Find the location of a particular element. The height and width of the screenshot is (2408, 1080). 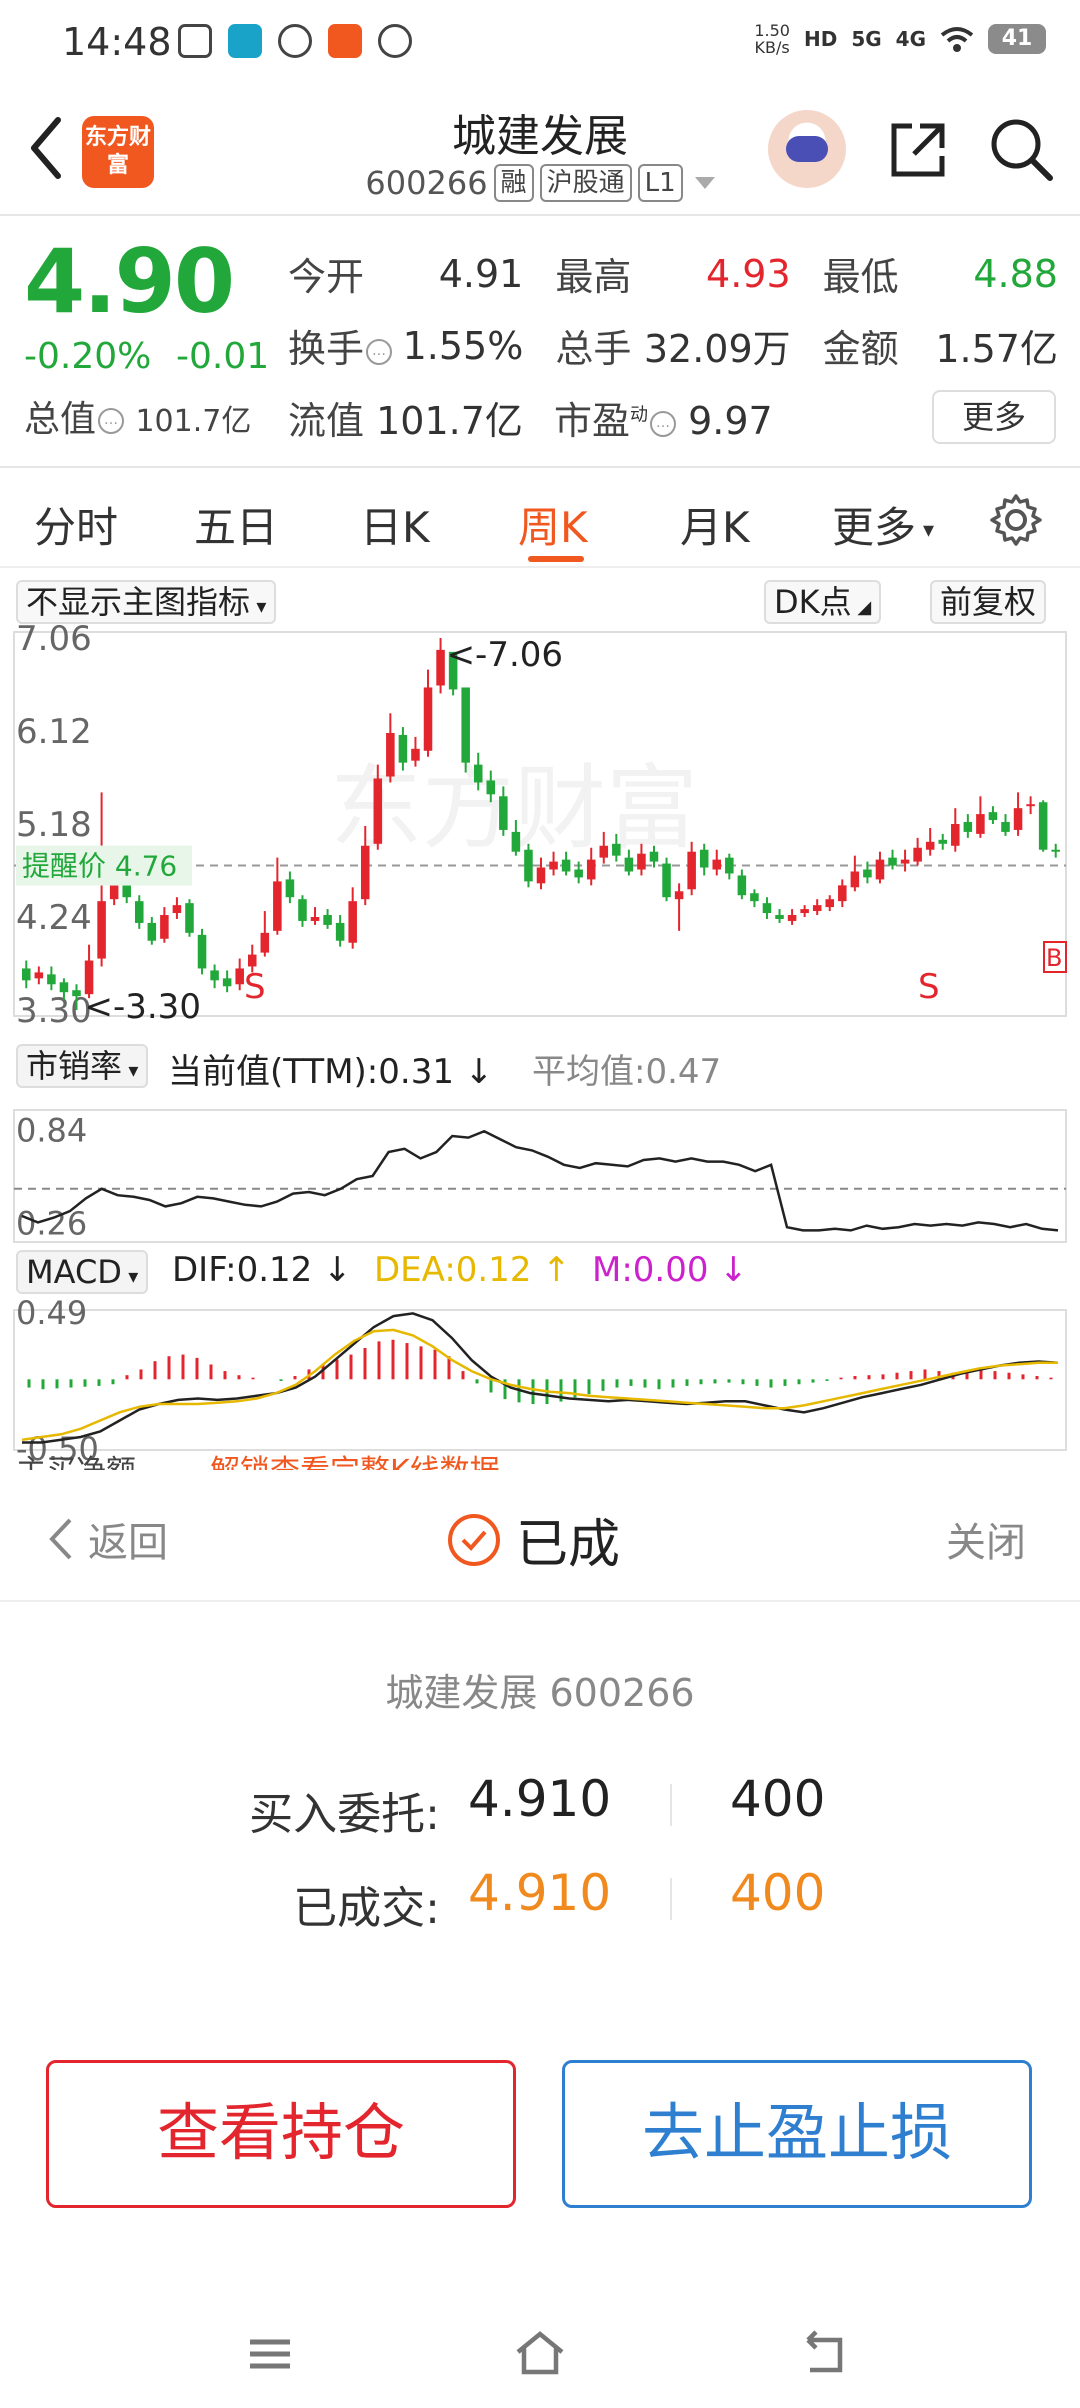

macd-dif-value: DIF:0.12 ↓ is located at coordinates (262, 1270).